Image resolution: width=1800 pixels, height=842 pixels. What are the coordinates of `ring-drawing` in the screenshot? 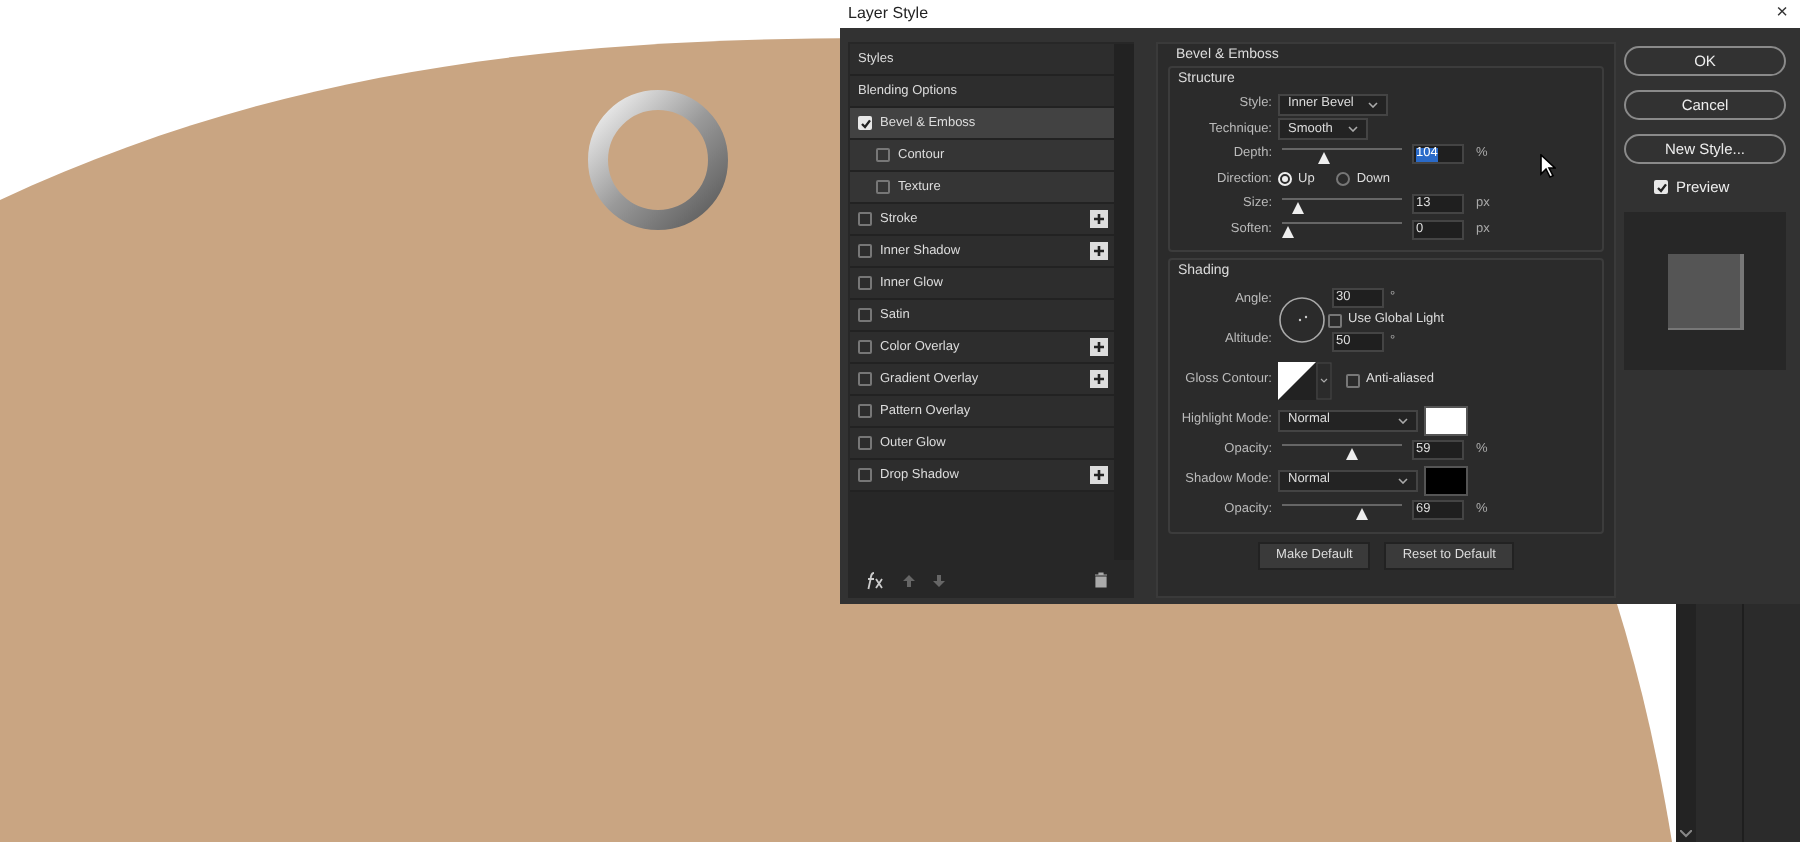 It's located at (658, 160).